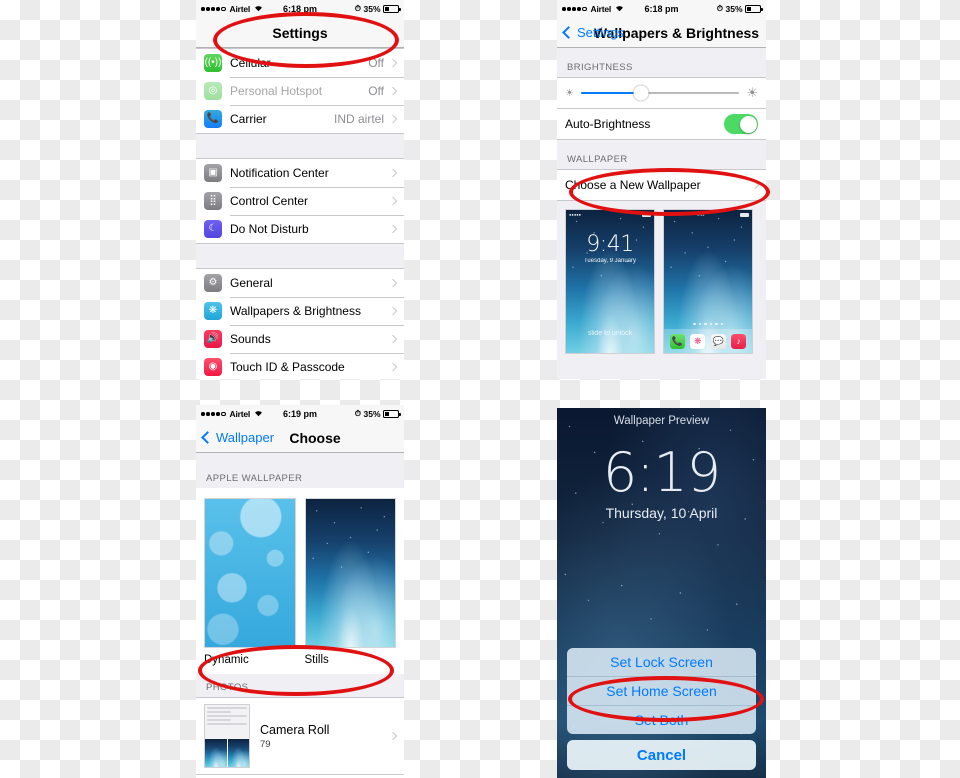  Describe the element at coordinates (213, 367) in the screenshot. I see `touch-id-icon: ◉` at that location.